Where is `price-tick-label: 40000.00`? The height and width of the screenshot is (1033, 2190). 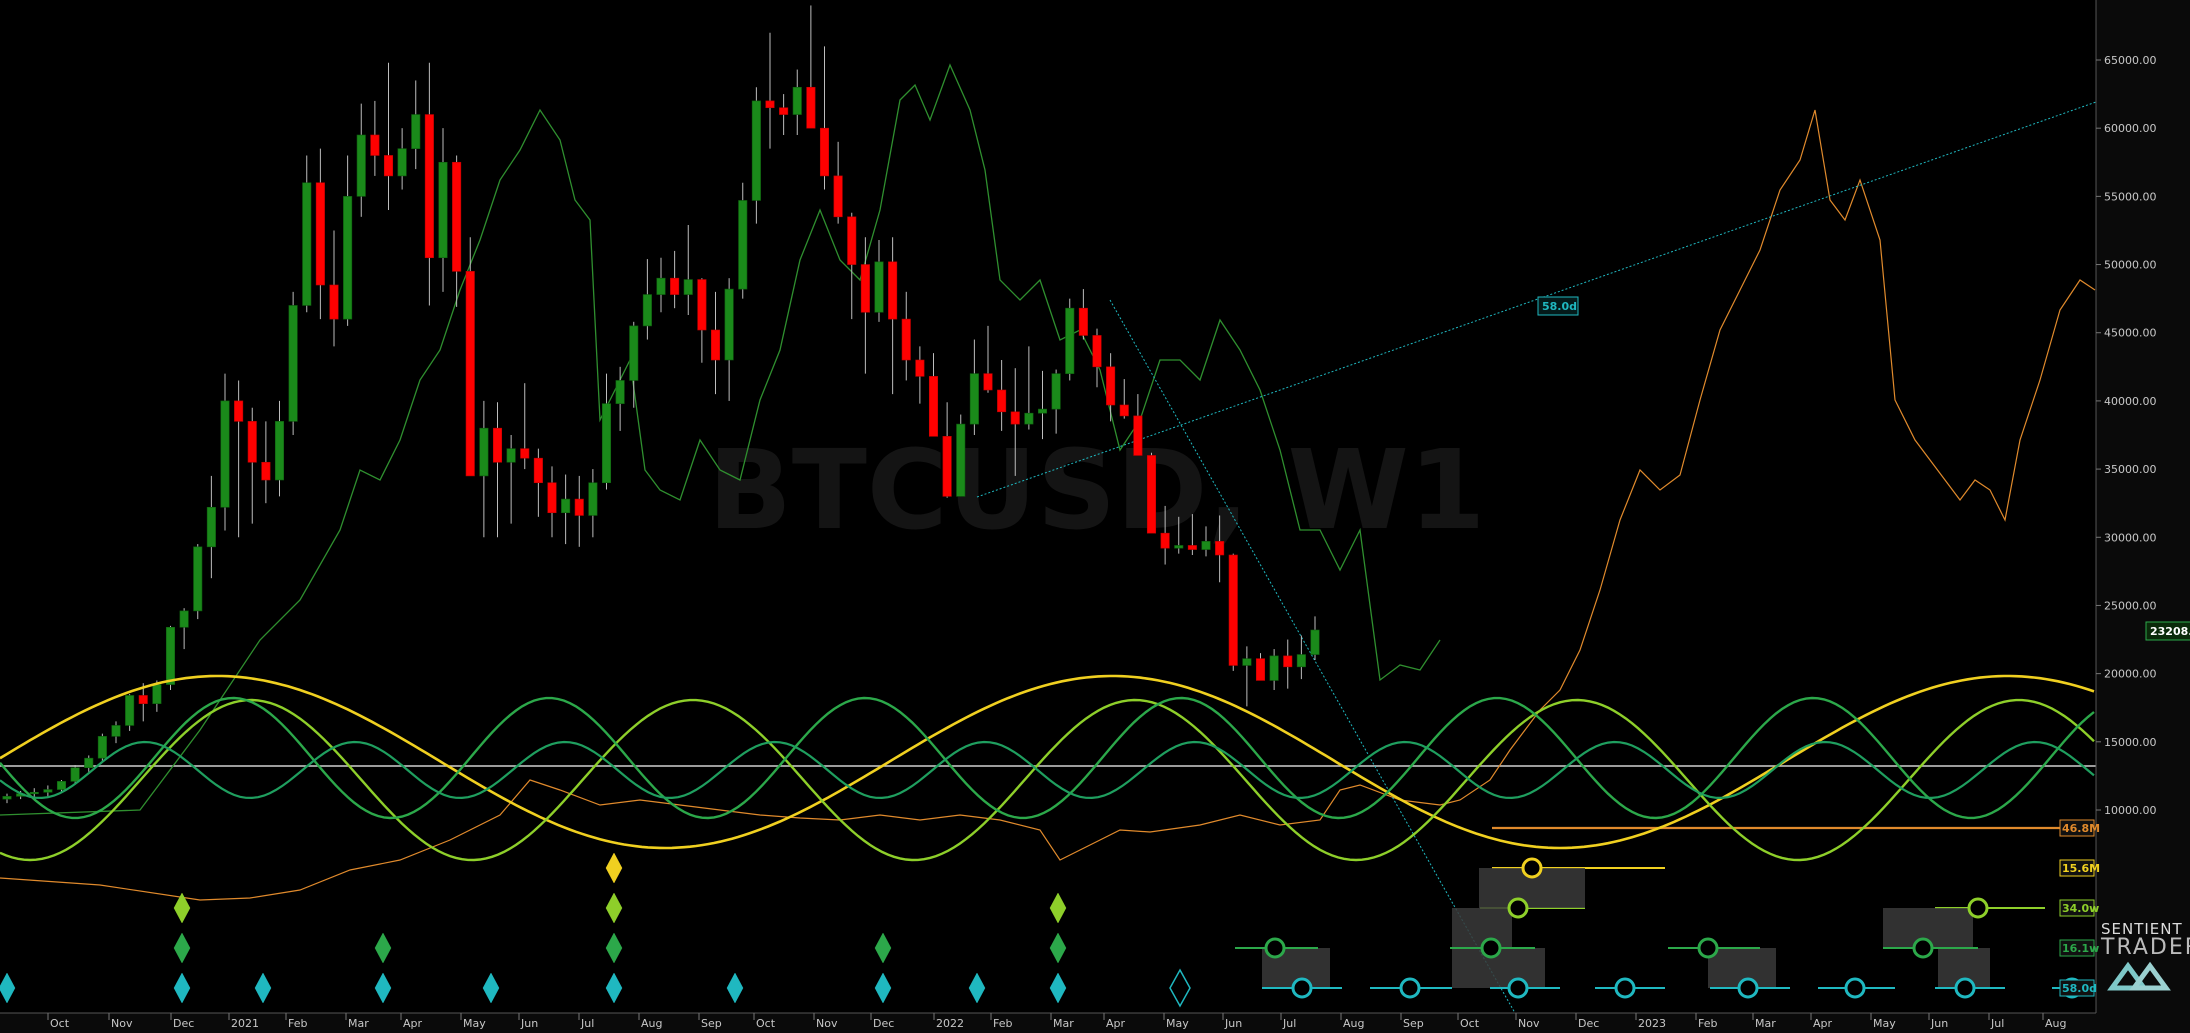 price-tick-label: 40000.00 is located at coordinates (2130, 401).